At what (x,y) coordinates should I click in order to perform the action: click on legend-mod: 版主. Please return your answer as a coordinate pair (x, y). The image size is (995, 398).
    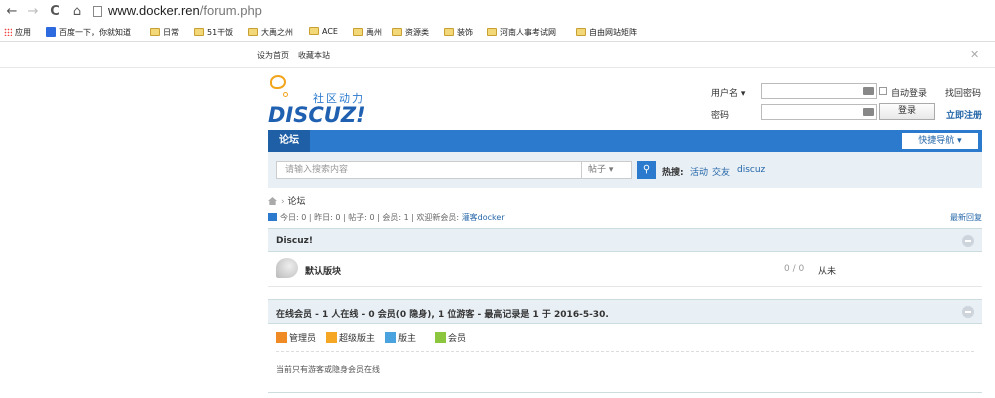
    Looking at the image, I should click on (400, 337).